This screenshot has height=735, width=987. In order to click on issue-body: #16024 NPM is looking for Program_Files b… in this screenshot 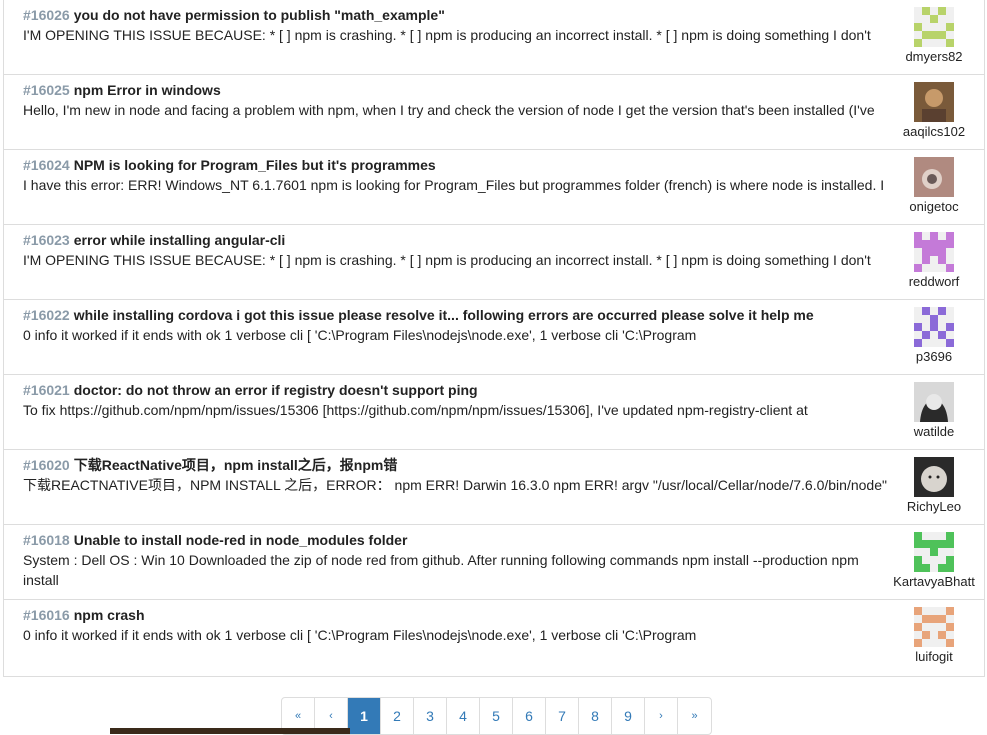, I will do `click(457, 175)`.